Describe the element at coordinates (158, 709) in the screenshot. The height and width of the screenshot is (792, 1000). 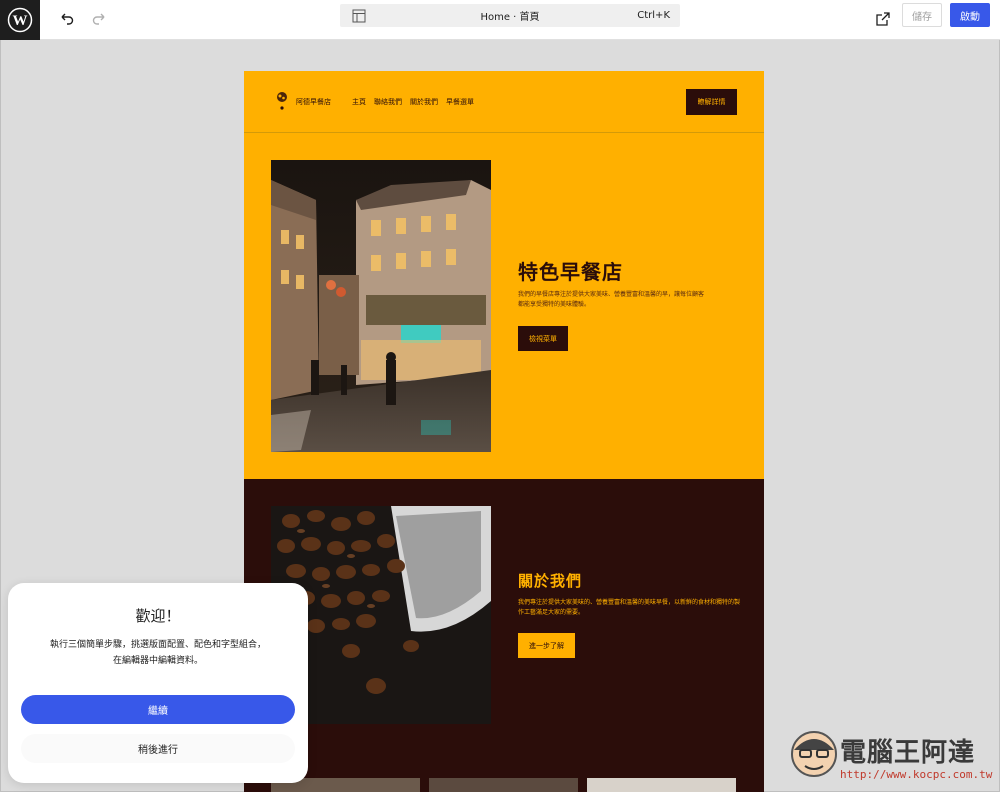
I see `continue-button: 繼續` at that location.